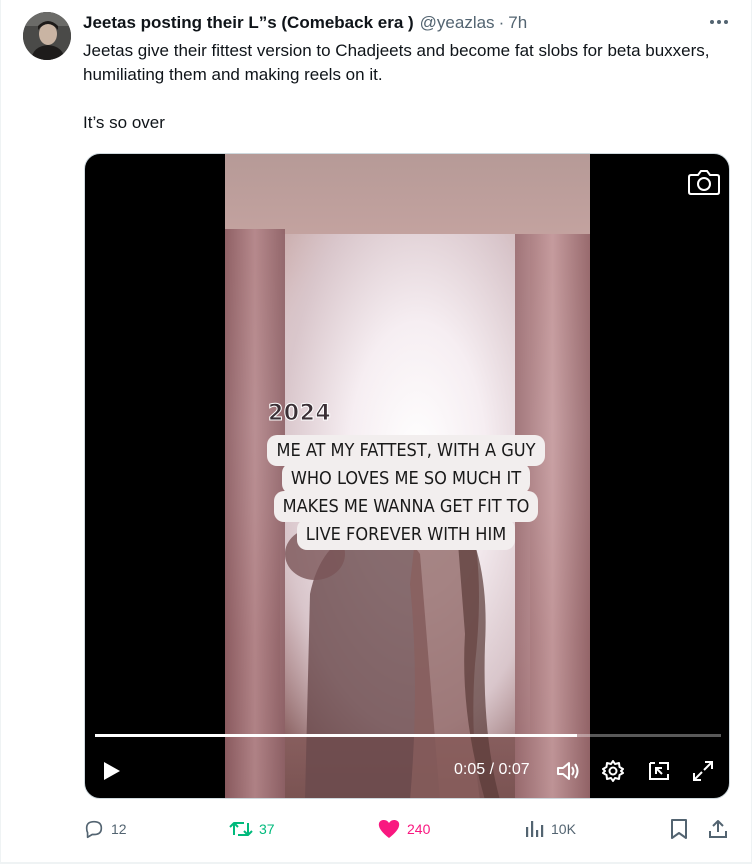 This screenshot has height=864, width=752. I want to click on caption-line: LIVE FOREVER WITH HIM, so click(406, 534).